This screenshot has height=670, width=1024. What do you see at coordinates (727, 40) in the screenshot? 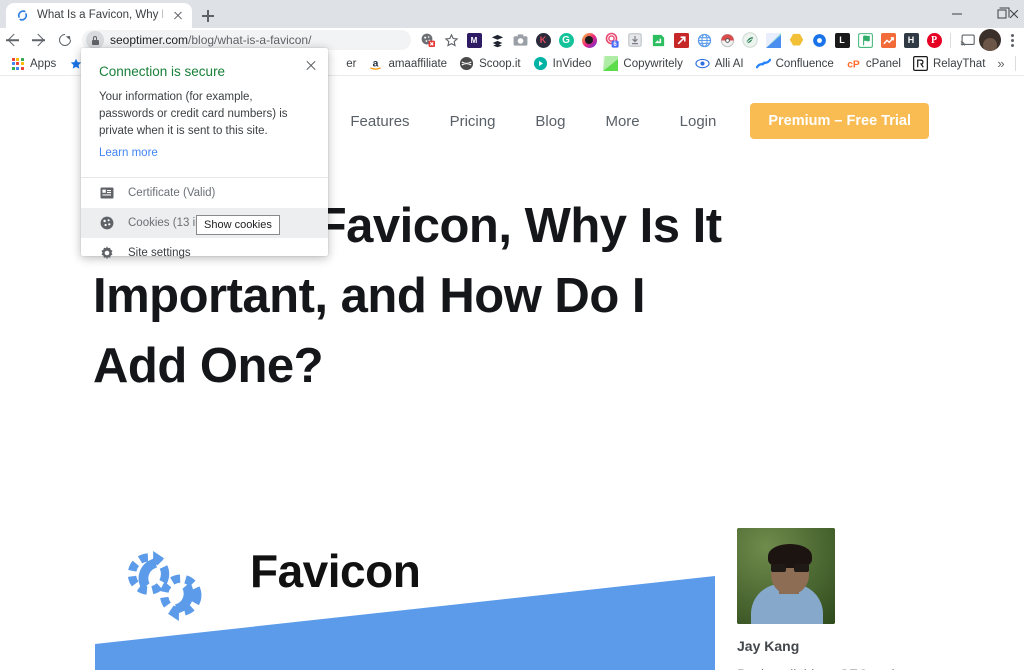
I see `pokeball-extension-icon` at bounding box center [727, 40].